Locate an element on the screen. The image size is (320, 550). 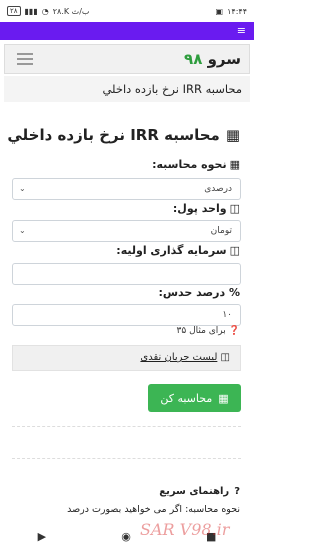
brand-number: ۹۸ is located at coordinates (193, 59).